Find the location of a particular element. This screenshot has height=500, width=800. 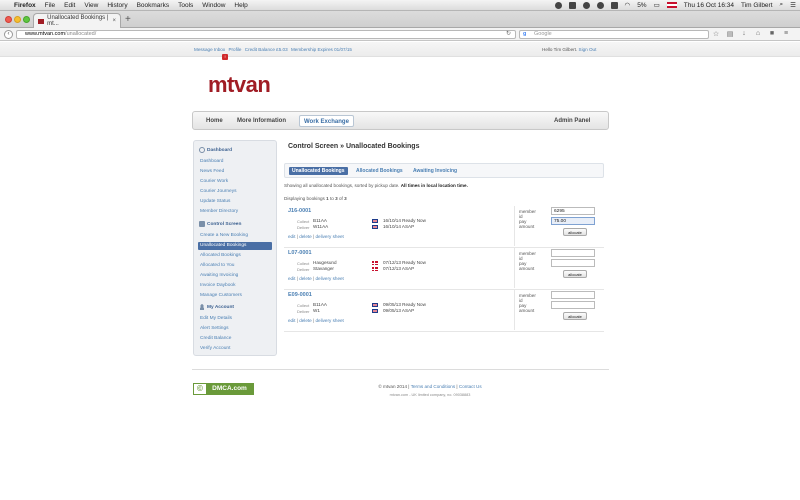

wifi-icon: ◠ is located at coordinates (628, 5).